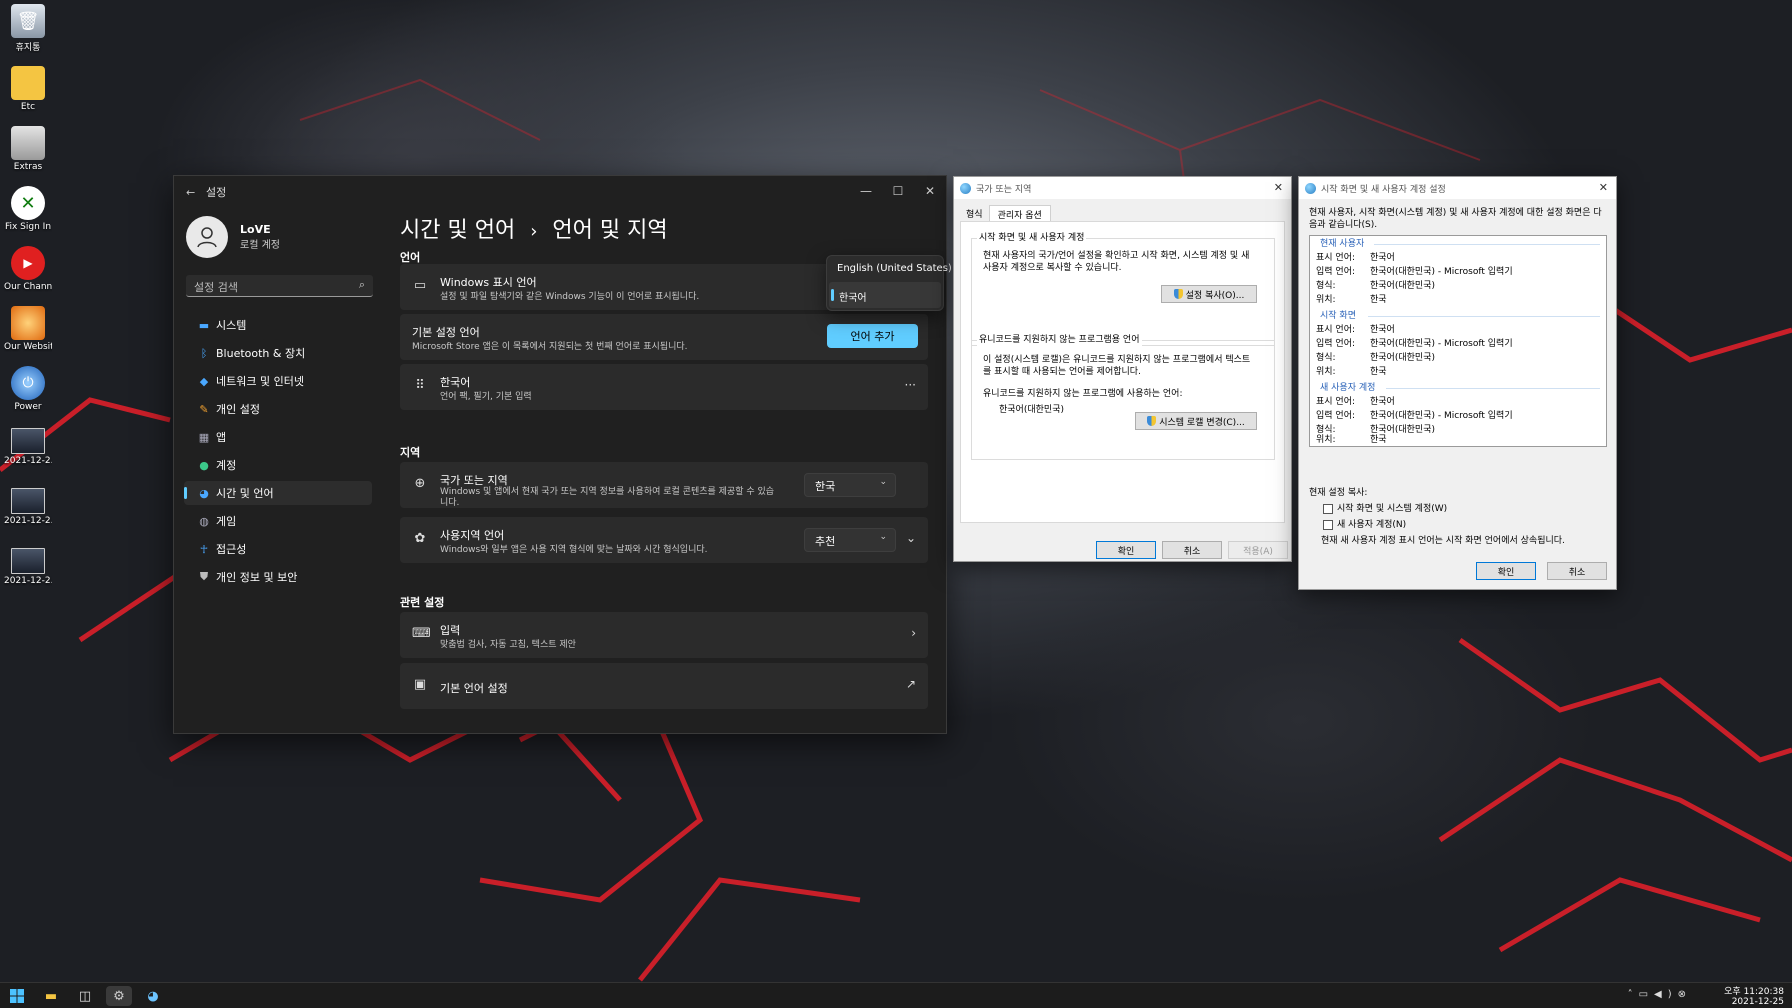 The width and height of the screenshot is (1792, 1008). Describe the element at coordinates (420, 483) in the screenshot. I see `globe-icon: ⊕` at that location.